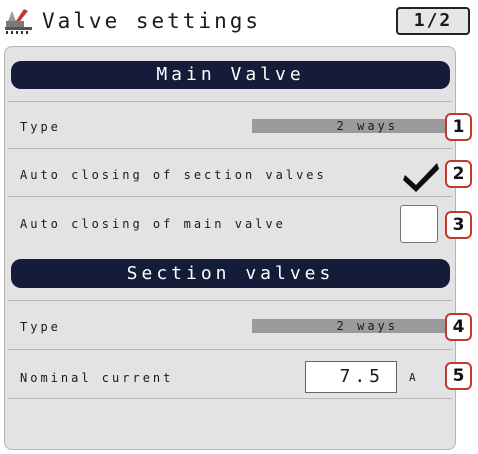 The image size is (478, 454). What do you see at coordinates (40, 327) in the screenshot?
I see `section-valves-type-label: Type` at bounding box center [40, 327].